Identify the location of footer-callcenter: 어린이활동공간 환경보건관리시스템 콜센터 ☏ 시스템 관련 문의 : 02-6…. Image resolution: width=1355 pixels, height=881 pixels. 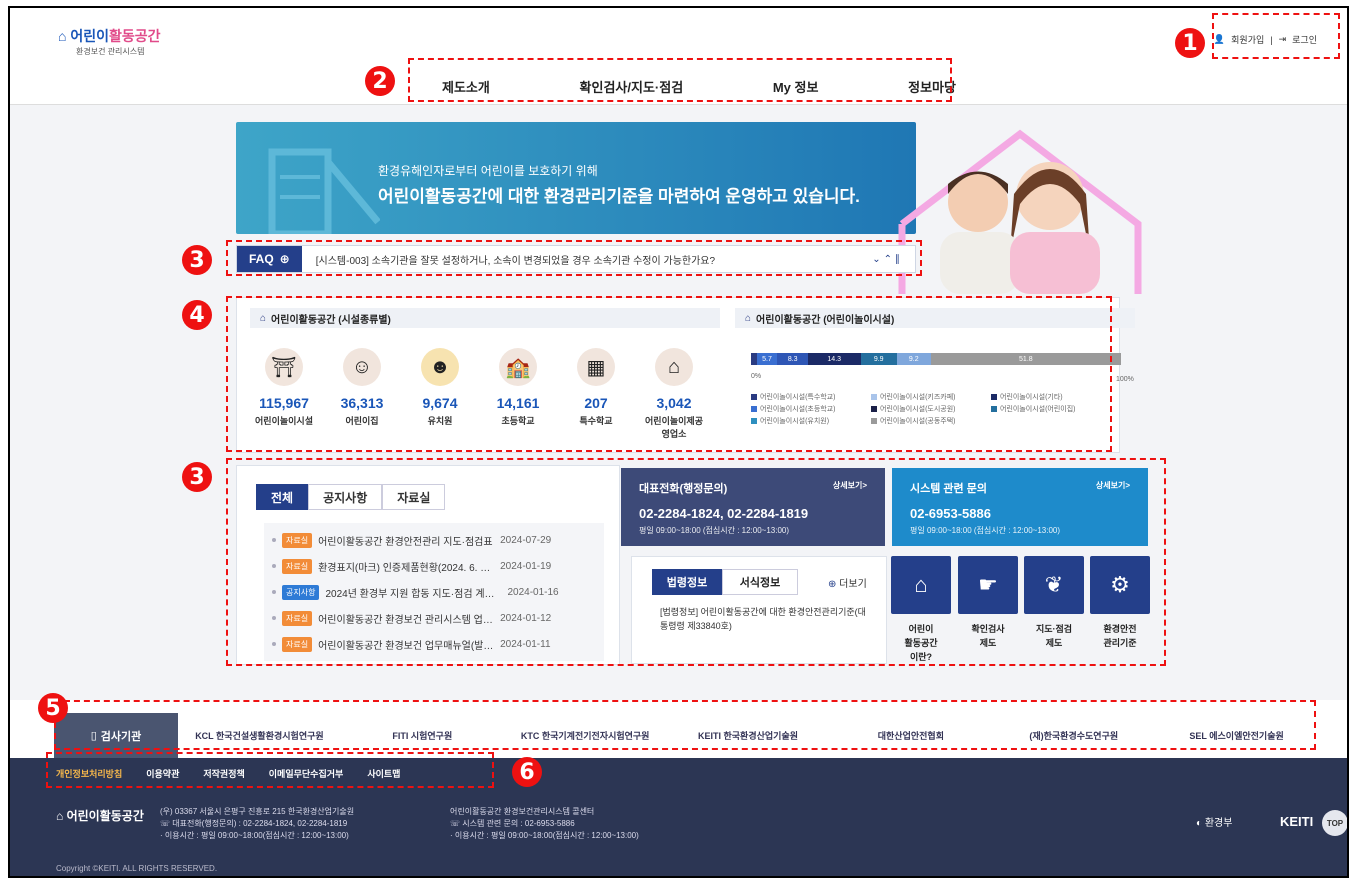
(544, 823).